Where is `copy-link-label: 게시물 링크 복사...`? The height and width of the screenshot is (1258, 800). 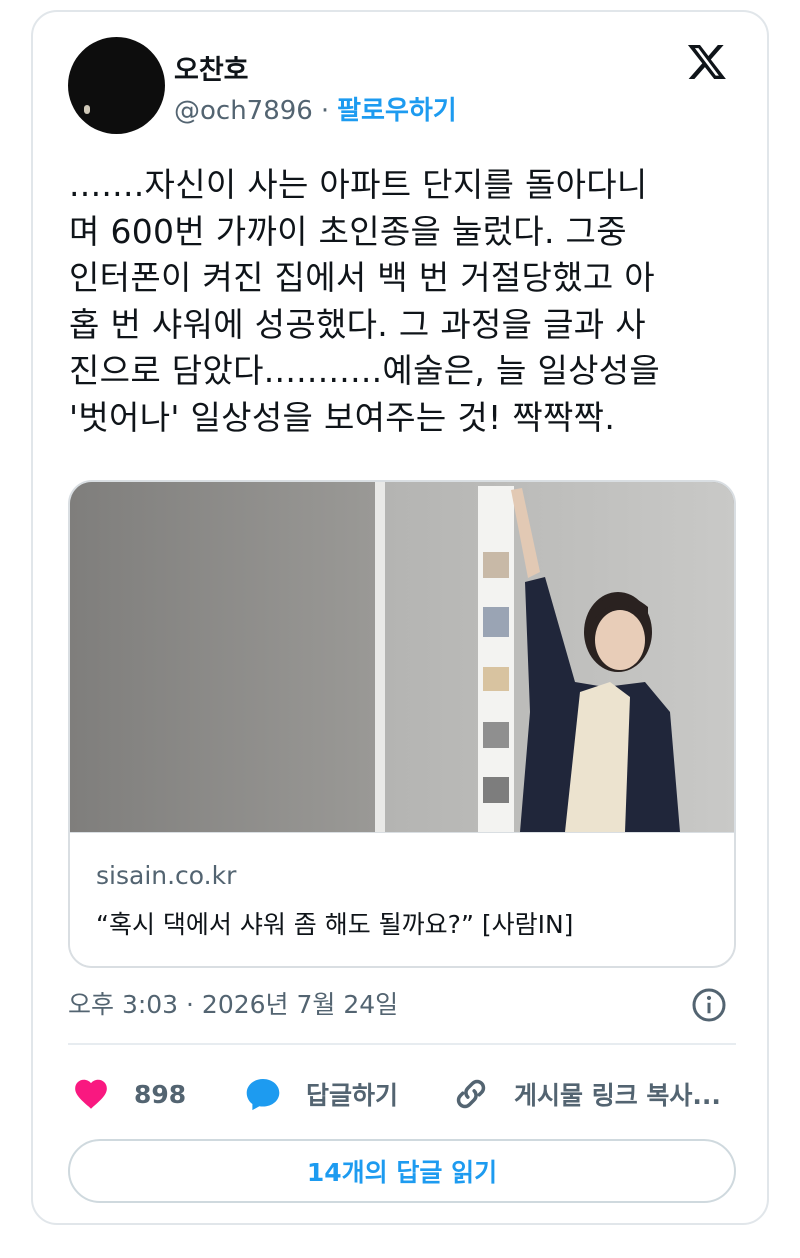
copy-link-label: 게시물 링크 복사... is located at coordinates (617, 1095).